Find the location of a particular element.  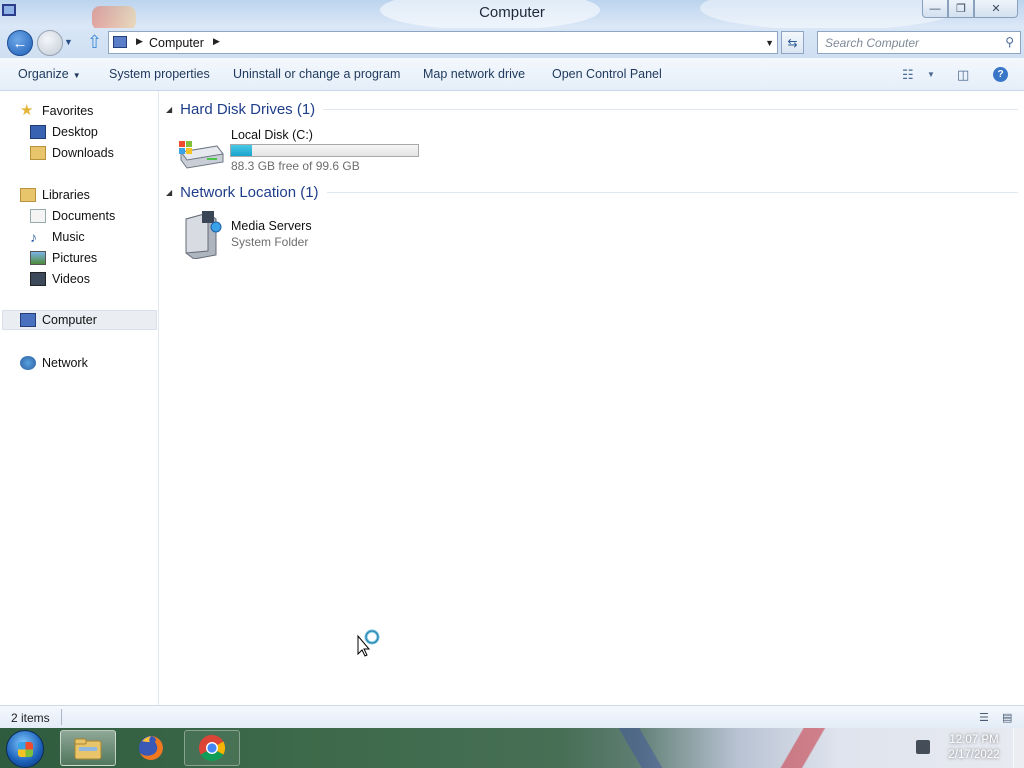

sidebar-item-computer: Computer is located at coordinates (79, 320).